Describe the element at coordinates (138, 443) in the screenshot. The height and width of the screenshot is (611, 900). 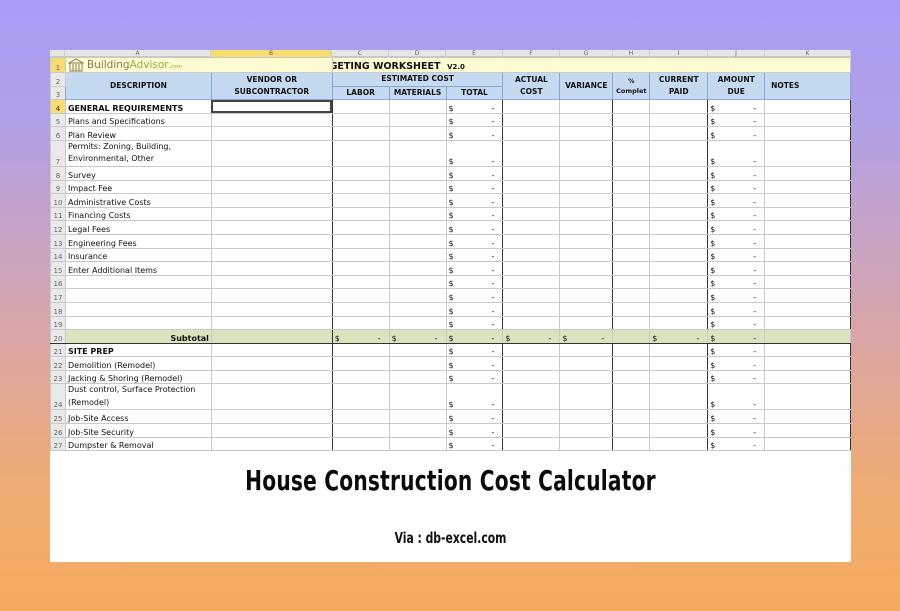
I see `description-cell: Dumpster & Removal` at that location.